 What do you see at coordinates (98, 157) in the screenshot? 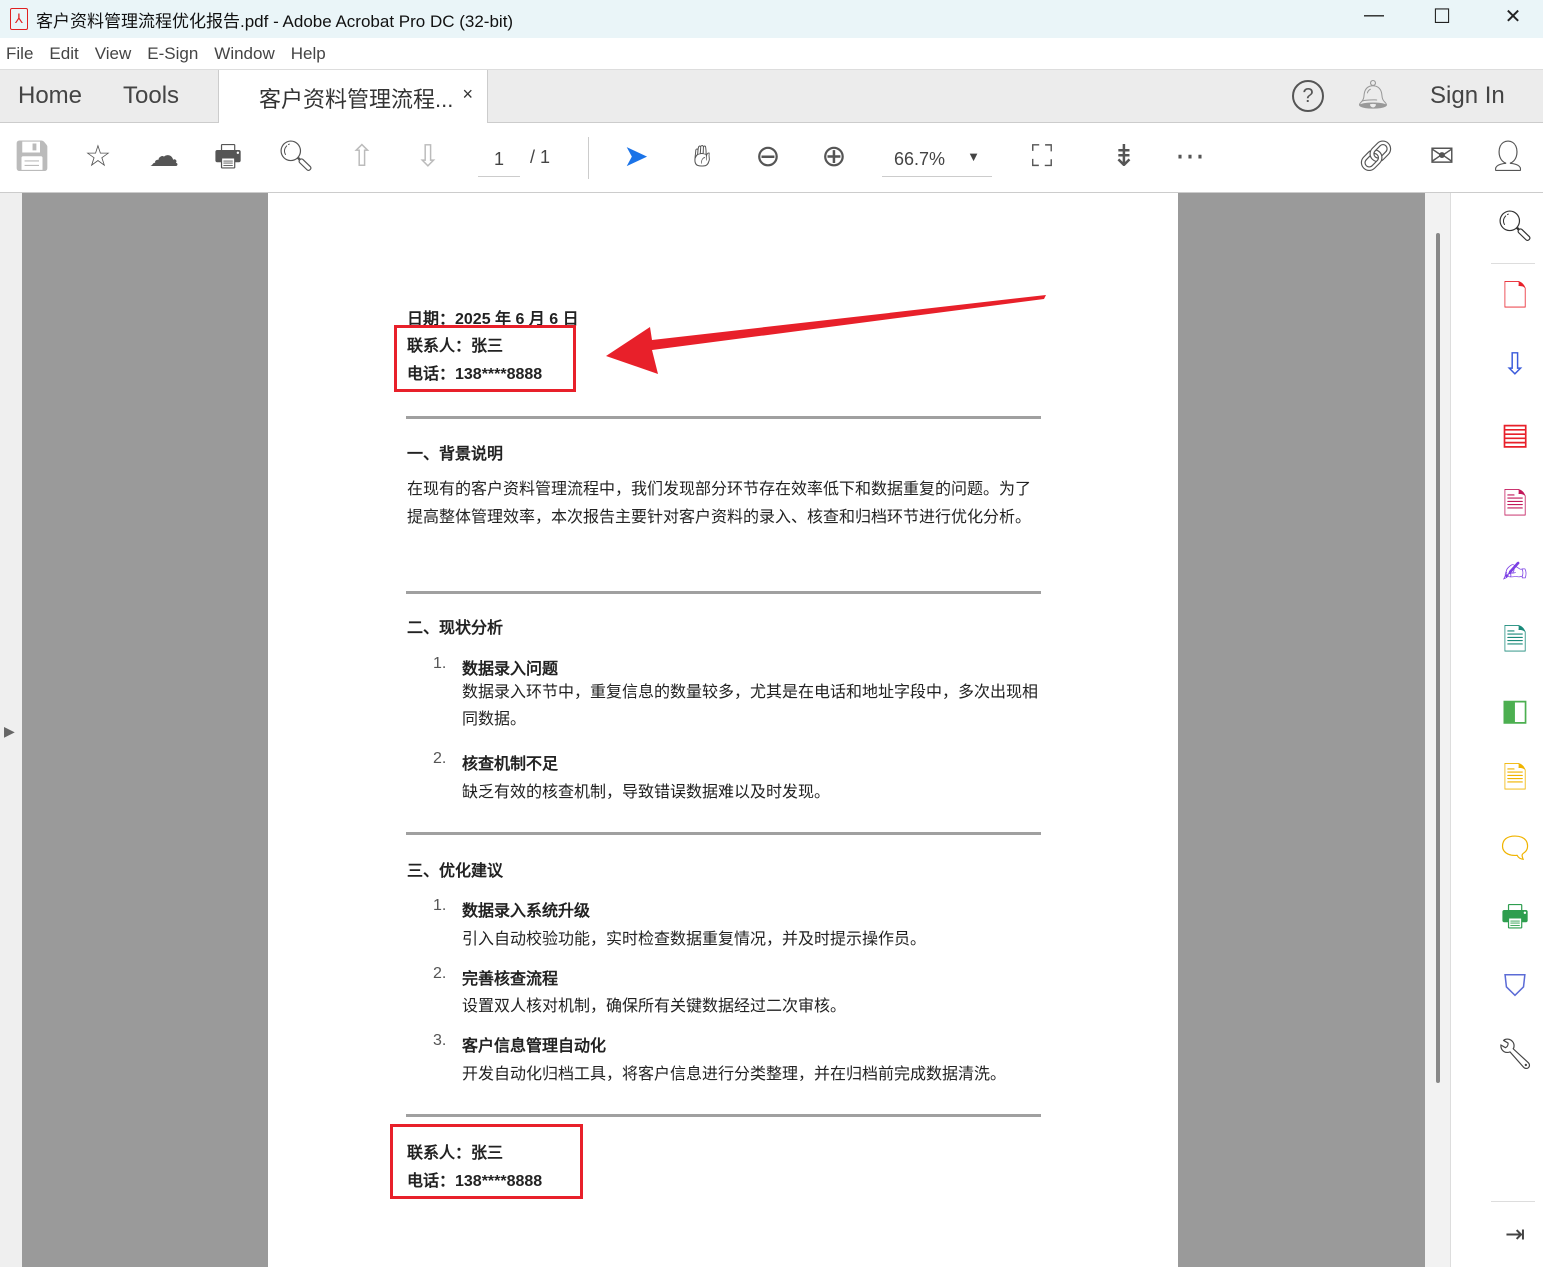
I see `star-icon: ☆` at bounding box center [98, 157].